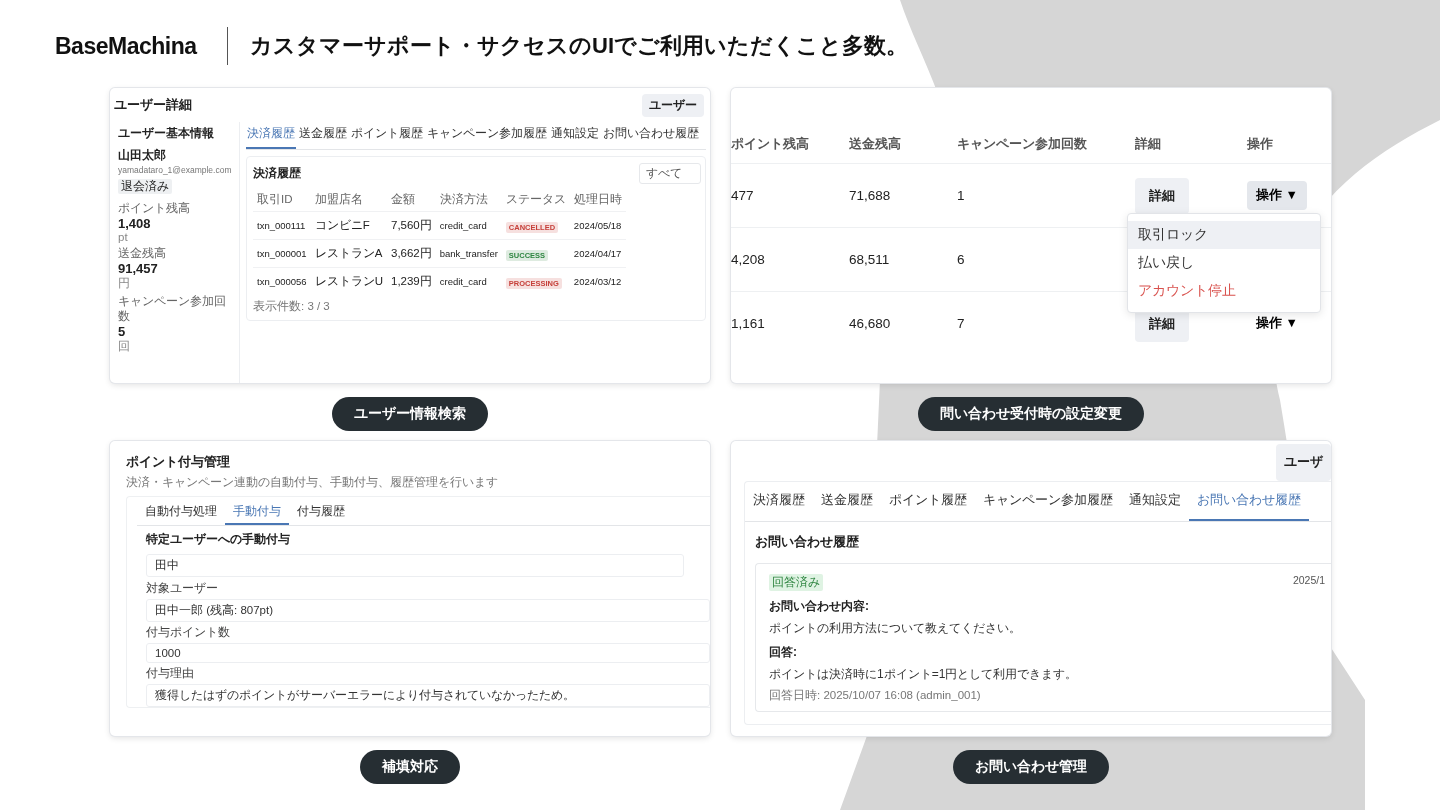 The width and height of the screenshot is (1440, 810). What do you see at coordinates (1289, 147) in the screenshot?
I see `column-header: 操作` at bounding box center [1289, 147].